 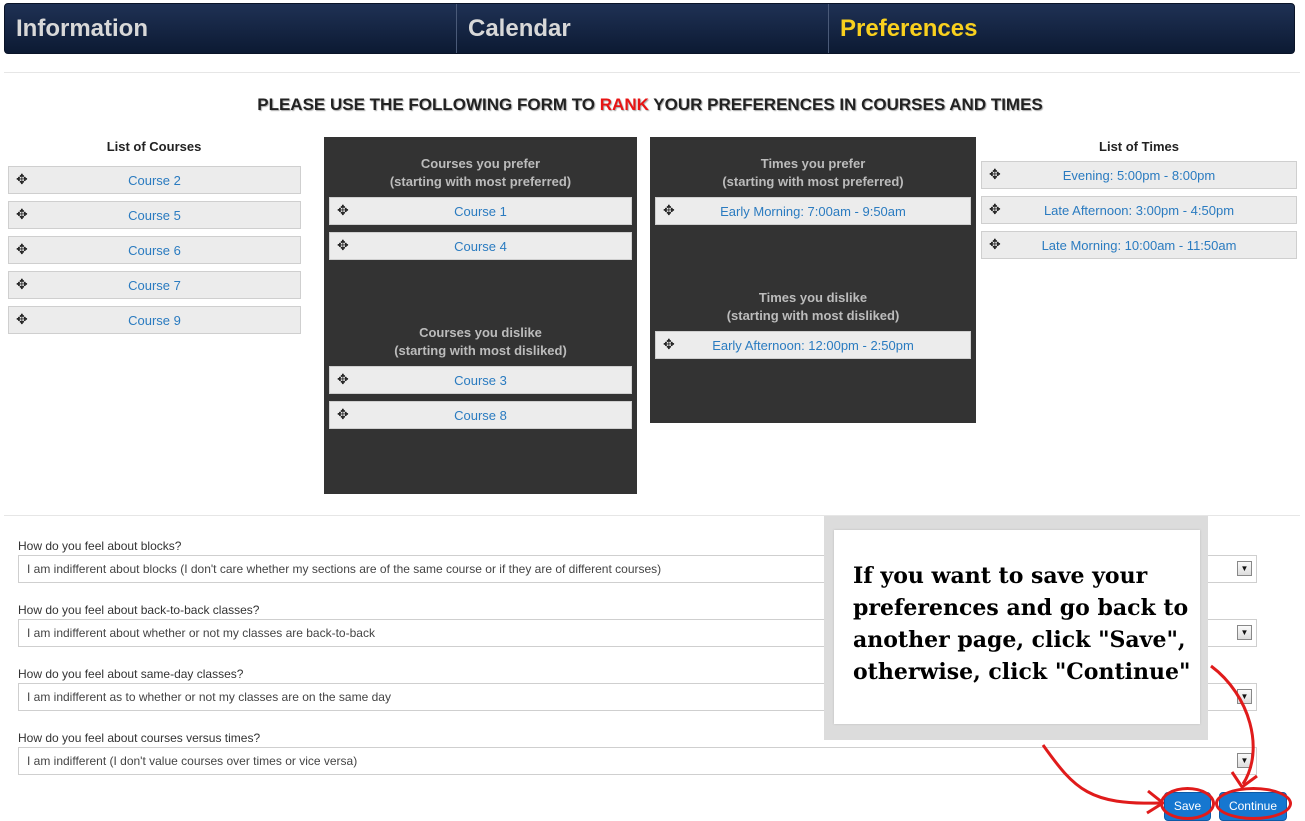 What do you see at coordinates (1232, 724) in the screenshot?
I see `arrow-to-continue` at bounding box center [1232, 724].